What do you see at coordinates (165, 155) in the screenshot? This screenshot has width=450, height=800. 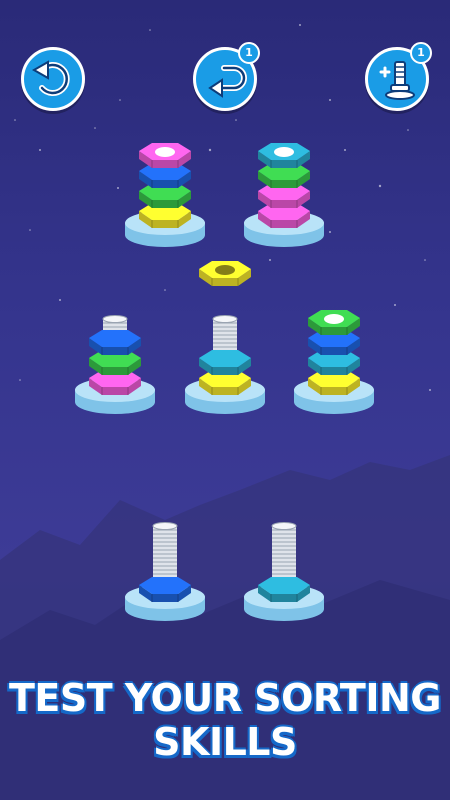 I see `nut-pink` at bounding box center [165, 155].